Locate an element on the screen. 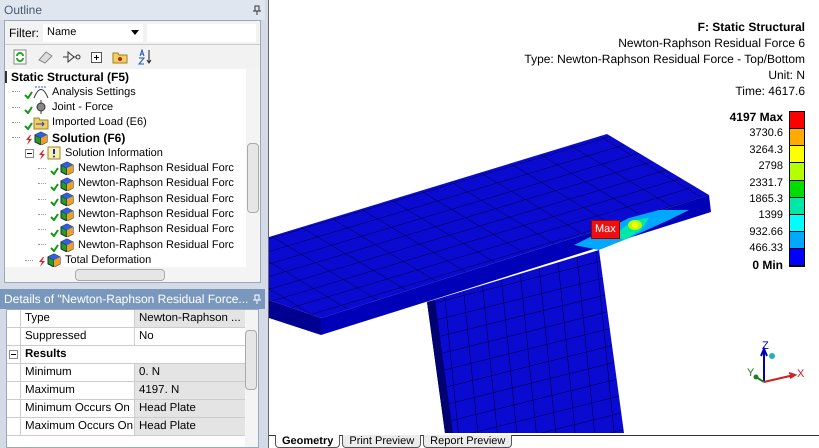 The height and width of the screenshot is (448, 819). folder-icon is located at coordinates (120, 57).